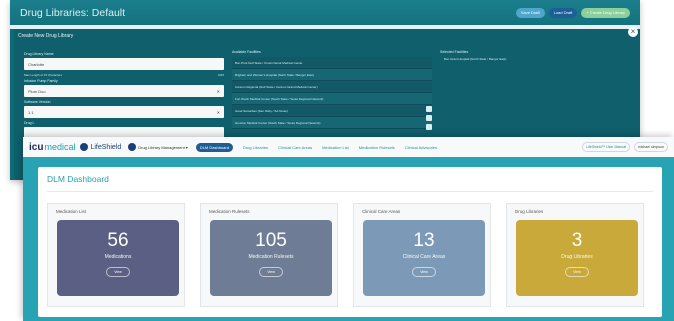 This screenshot has height=321, width=674. I want to click on tile-label: Clinical Care Areas, so click(424, 257).